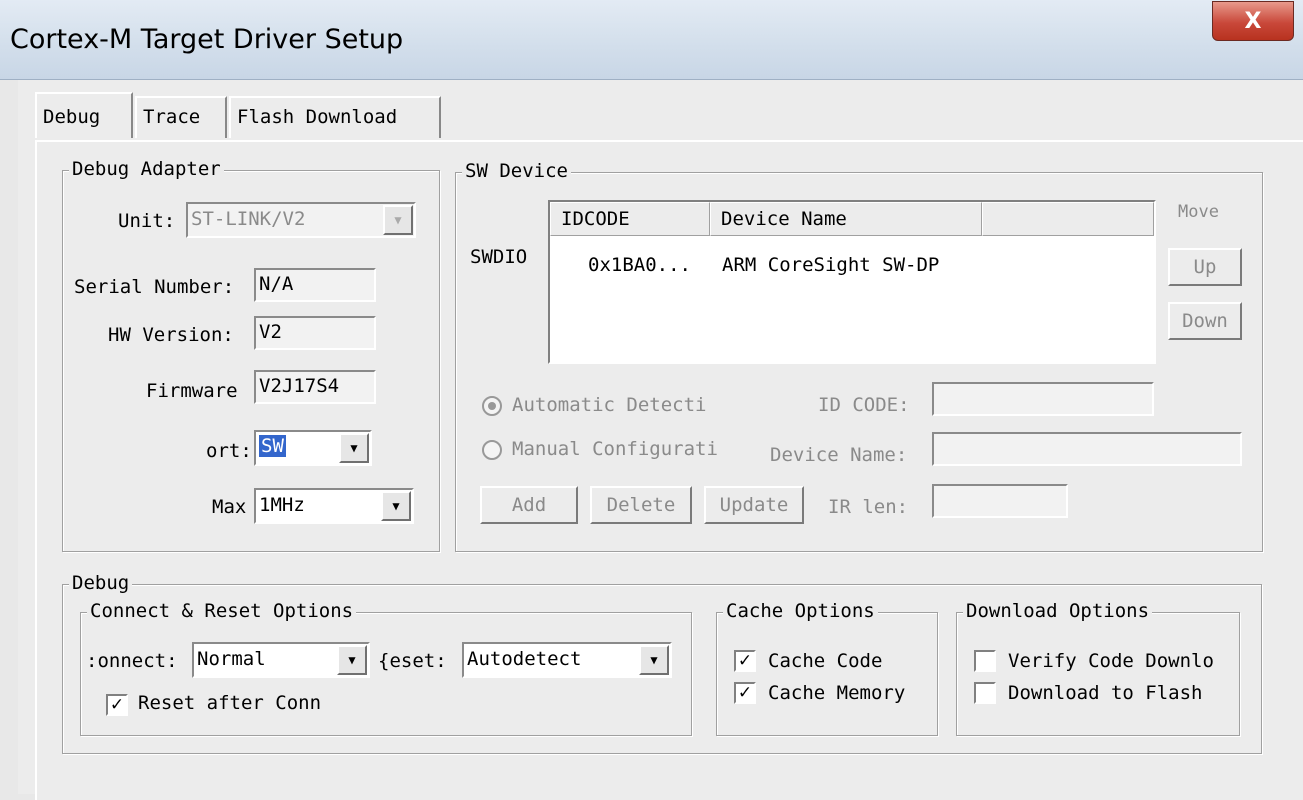  What do you see at coordinates (609, 405) in the screenshot?
I see `automatic-detection-label: Automatic Detecti` at bounding box center [609, 405].